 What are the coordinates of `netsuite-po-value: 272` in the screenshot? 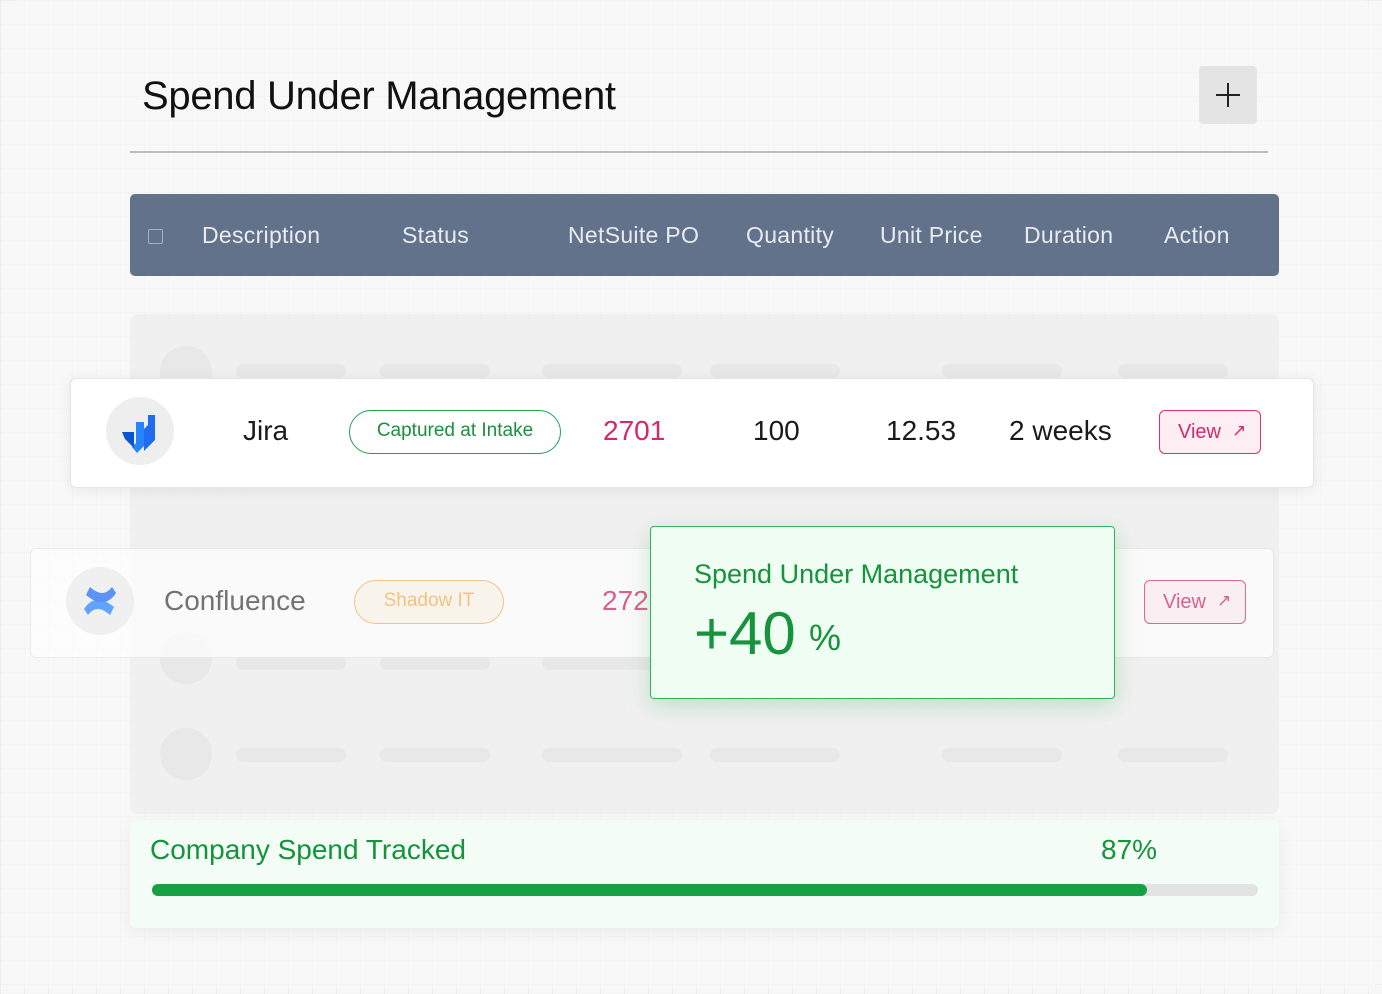 It's located at (625, 600).